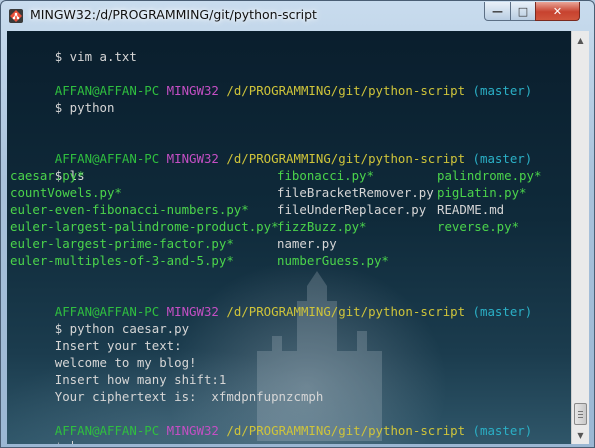  I want to click on terminal-output: Insert how many shift:1, so click(118, 370).